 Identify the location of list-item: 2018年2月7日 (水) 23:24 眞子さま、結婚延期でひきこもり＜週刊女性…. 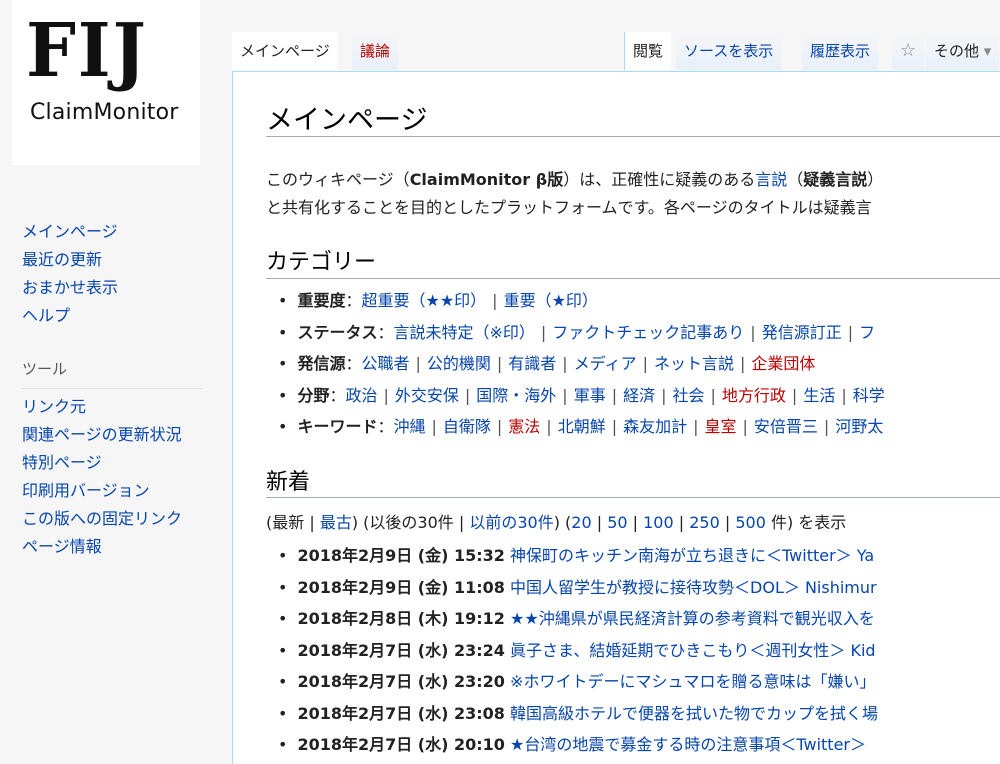
(578, 651).